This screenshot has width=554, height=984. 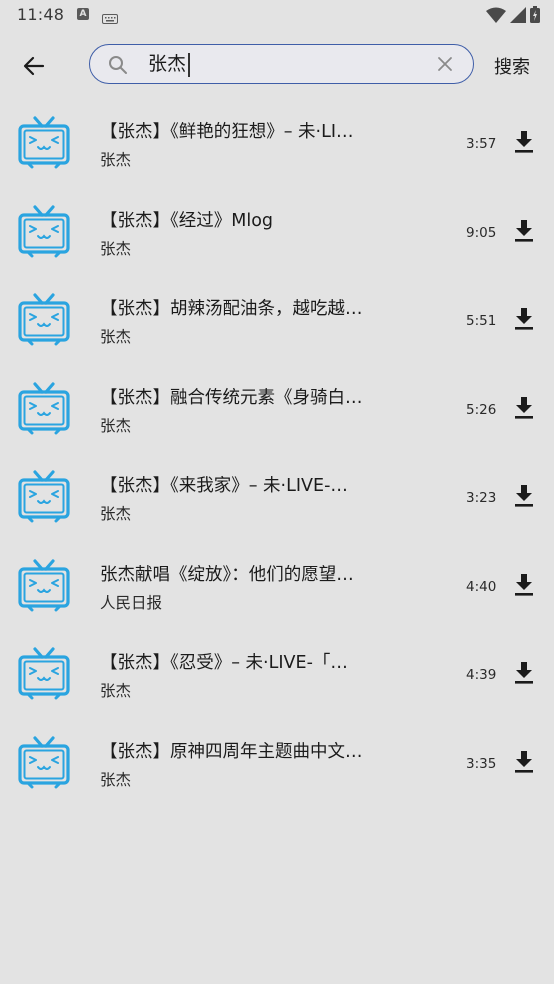 What do you see at coordinates (277, 673) in the screenshot?
I see `result-item: 【张杰】《忍受》– 未·LIVE-「… 张杰 4:39` at bounding box center [277, 673].